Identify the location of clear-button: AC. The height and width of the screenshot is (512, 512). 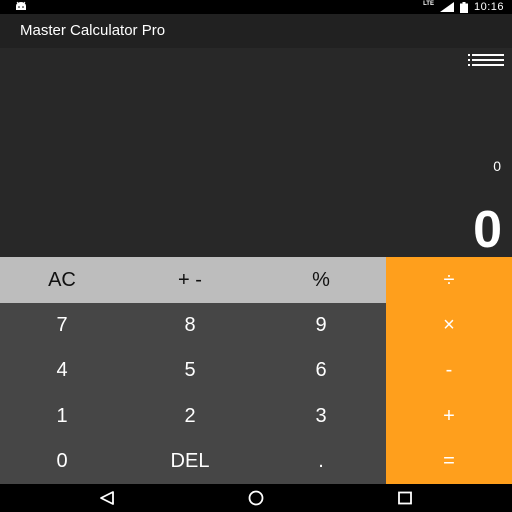
(62, 280).